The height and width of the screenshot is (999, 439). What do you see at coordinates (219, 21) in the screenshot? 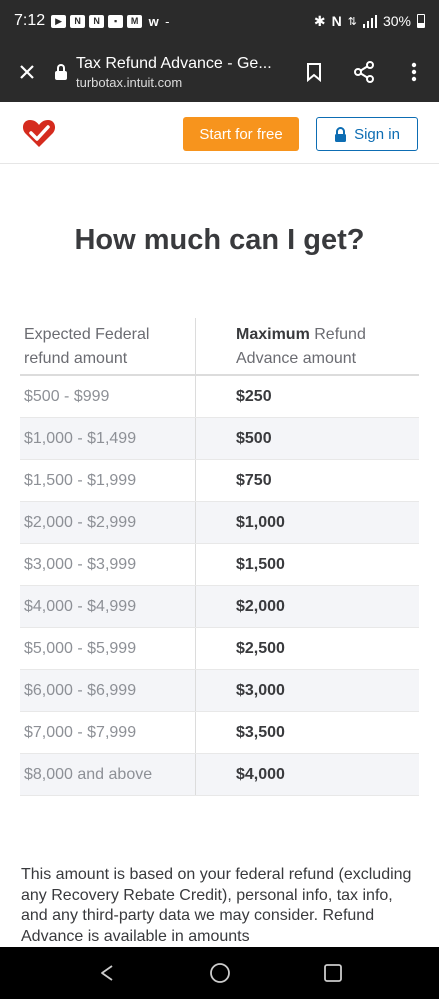
I see `status-bar: 7:12 ▶ N N ▪ M w - ✱ N ⇅ 30%` at bounding box center [219, 21].